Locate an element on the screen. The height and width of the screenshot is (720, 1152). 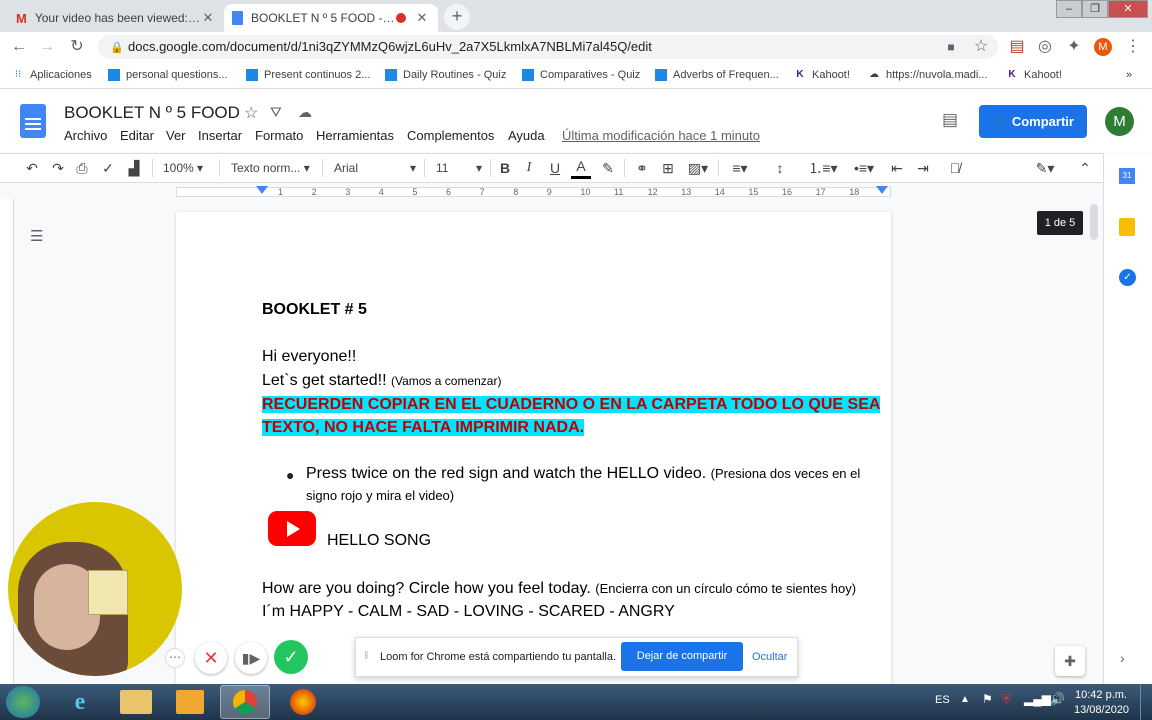
share-button: 👤 Compartir is located at coordinates (1033, 121).